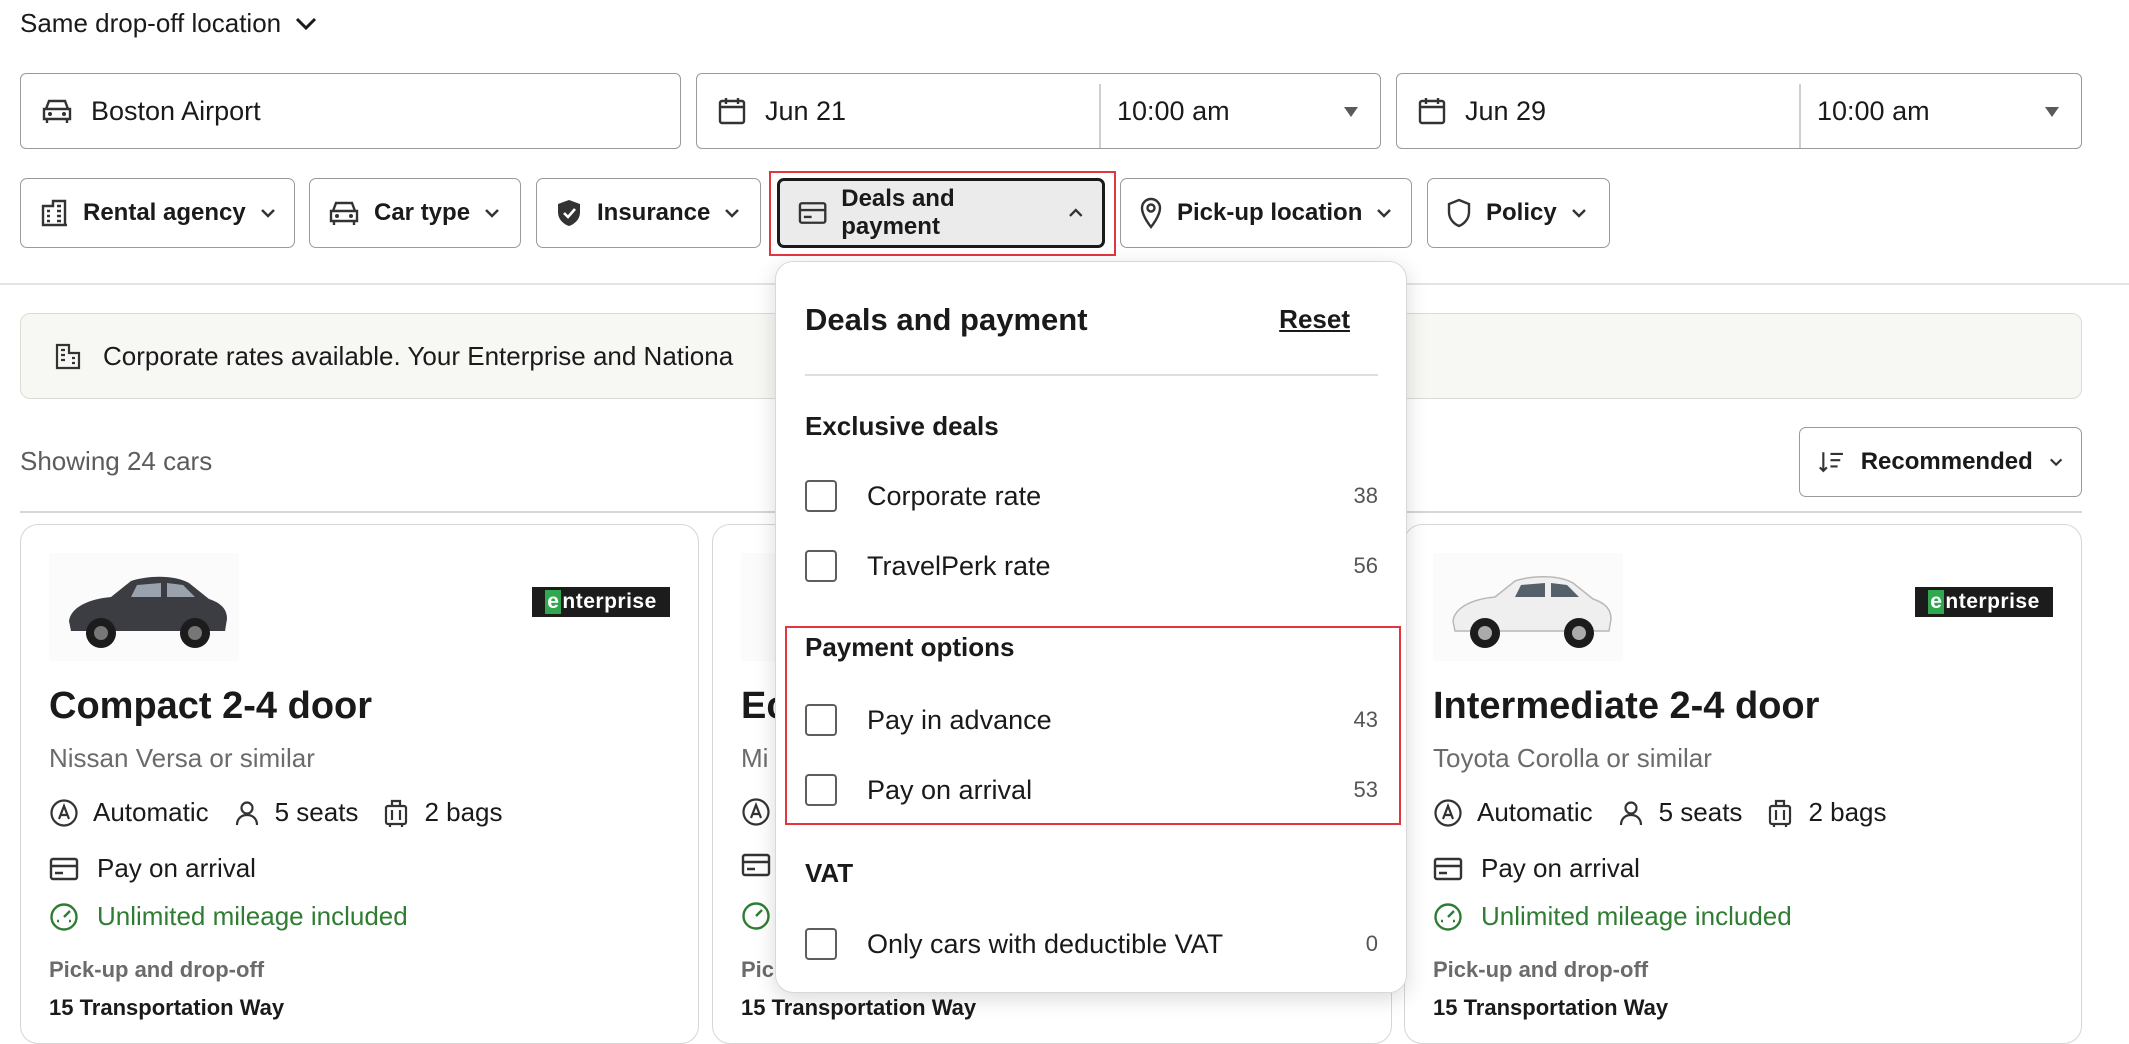  I want to click on section-exclusive-deals: Exclusive deals, so click(902, 426).